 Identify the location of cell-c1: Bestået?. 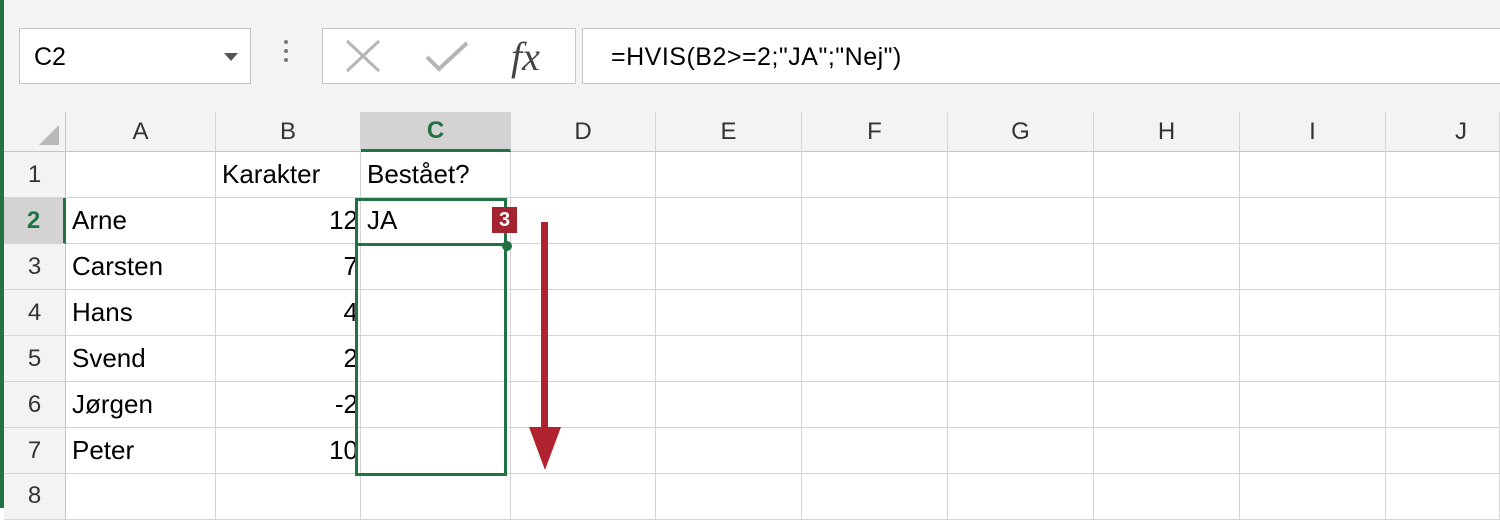
(436, 175).